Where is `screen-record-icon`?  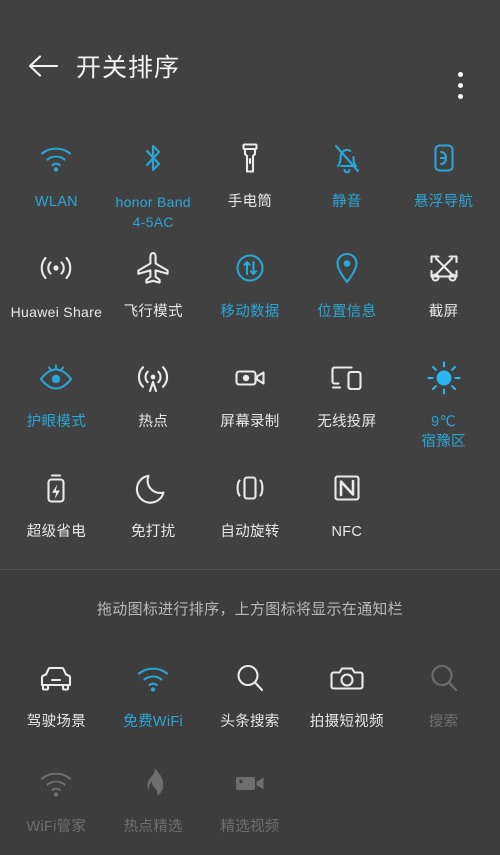 screen-record-icon is located at coordinates (250, 378).